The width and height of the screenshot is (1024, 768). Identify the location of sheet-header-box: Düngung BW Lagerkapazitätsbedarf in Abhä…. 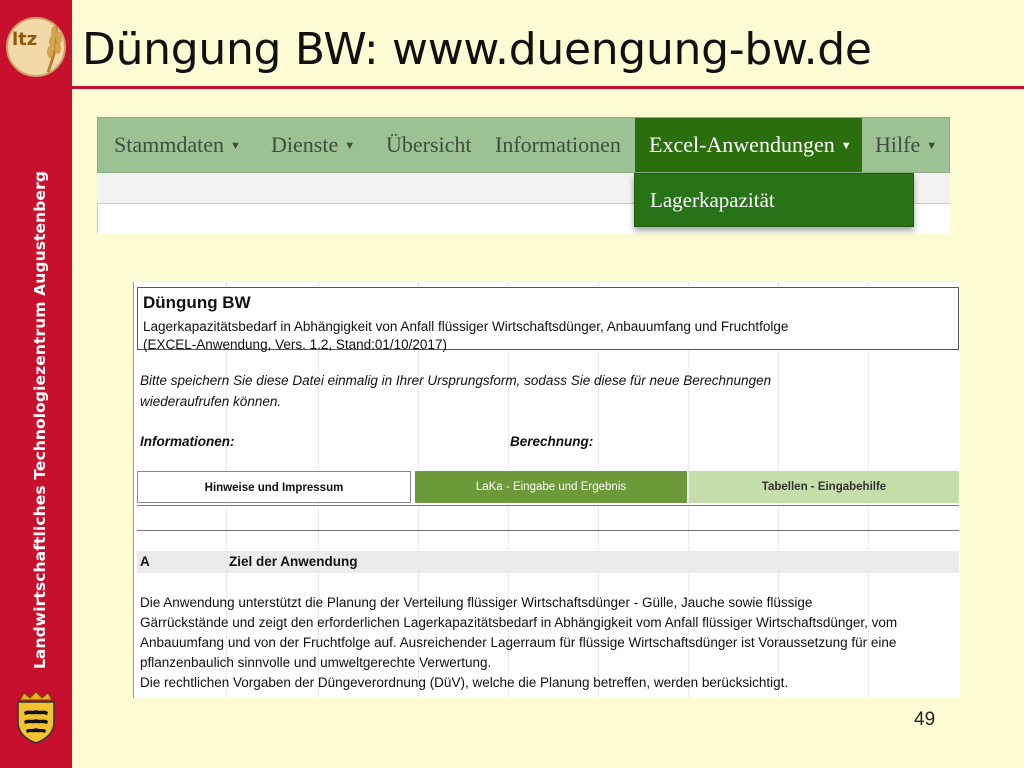
(548, 319).